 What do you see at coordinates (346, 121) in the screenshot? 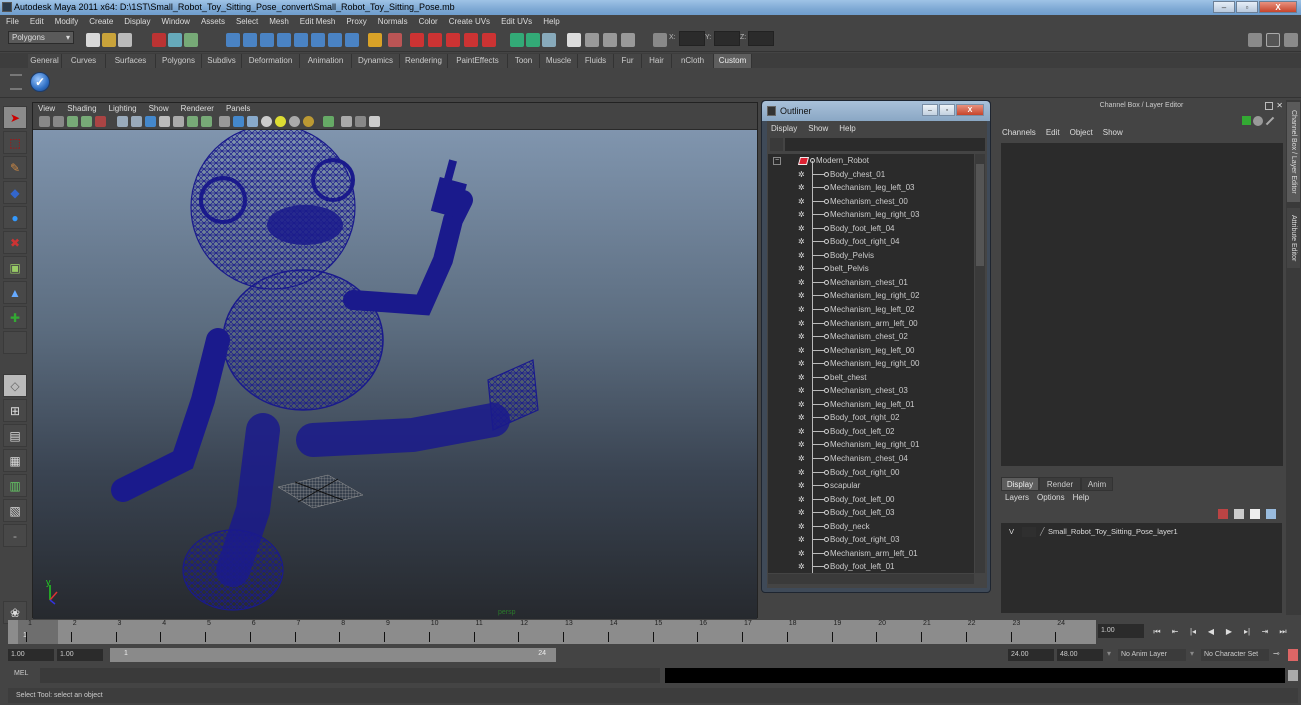
I see `film-gate-icon` at bounding box center [346, 121].